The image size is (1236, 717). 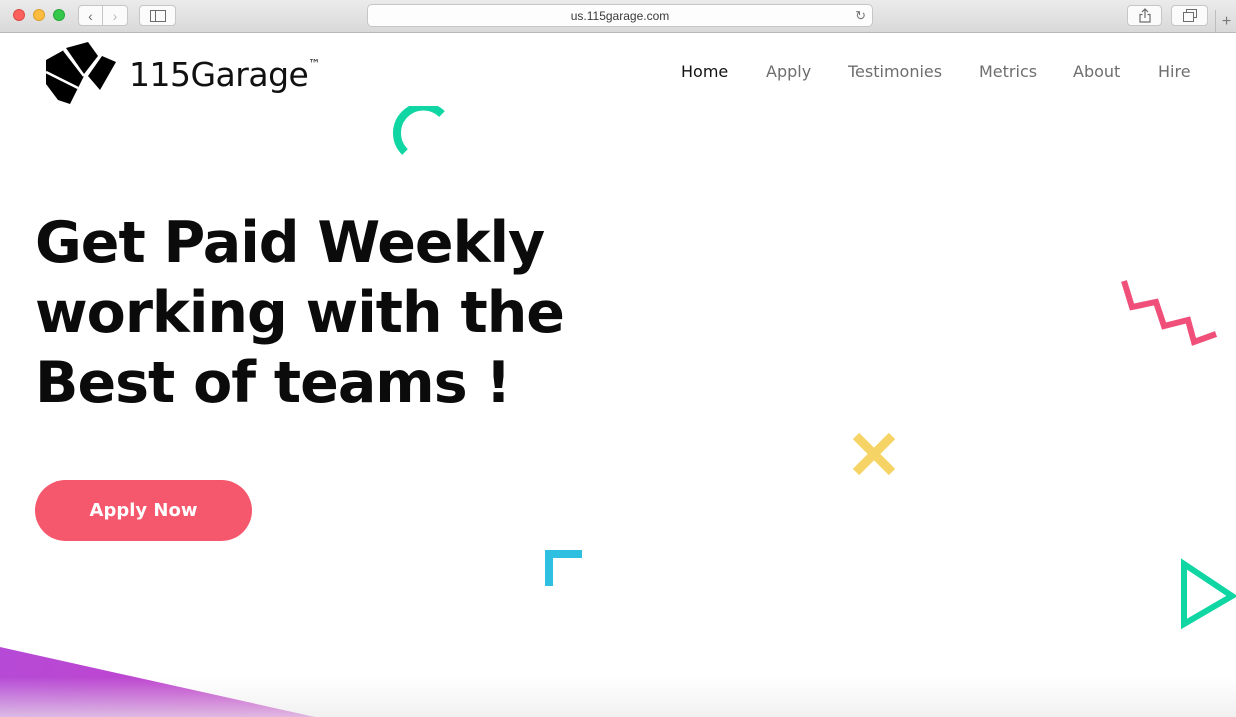 I want to click on url-text: us.115garage.com, so click(x=620, y=15).